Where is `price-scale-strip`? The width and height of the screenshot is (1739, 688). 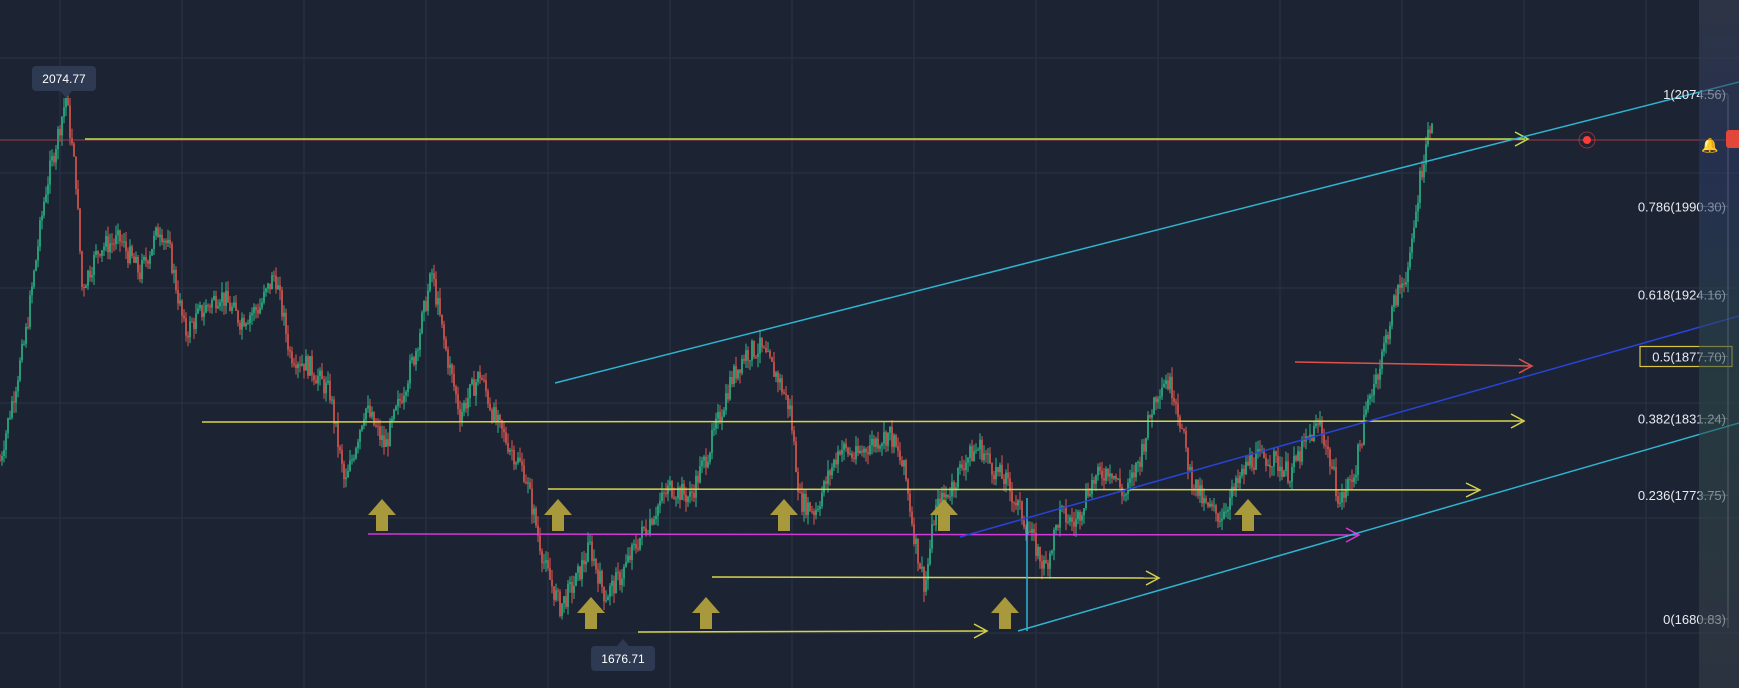 price-scale-strip is located at coordinates (1719, 344).